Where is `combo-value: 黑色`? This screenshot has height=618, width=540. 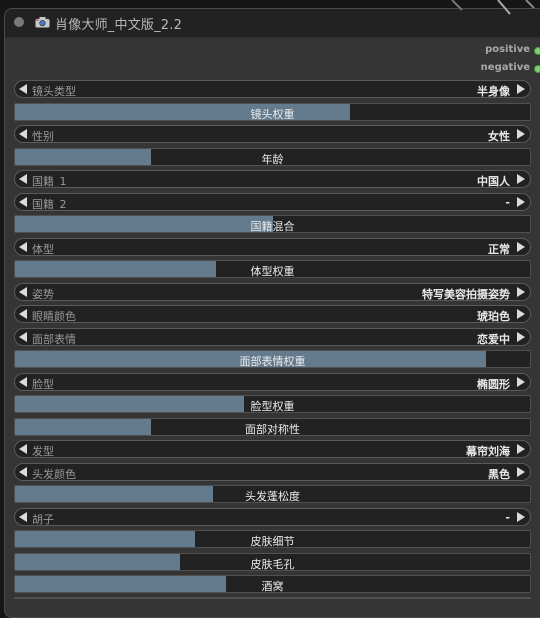
combo-value: 黑色 is located at coordinates (499, 474).